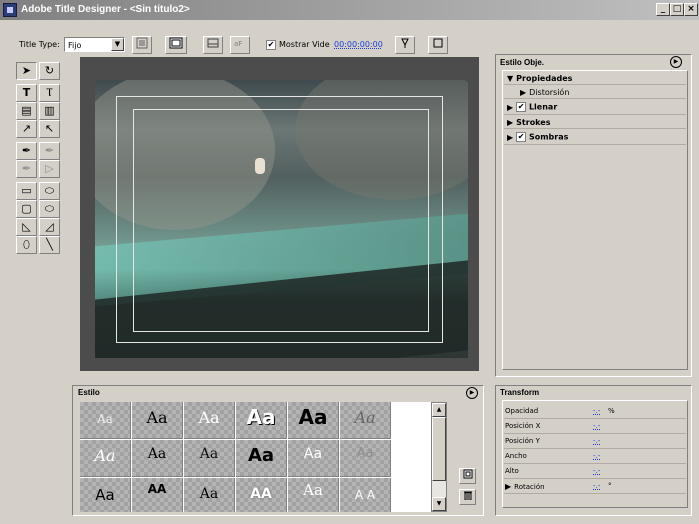  I want to click on convert-anchor-icon: ▷, so click(49, 168).